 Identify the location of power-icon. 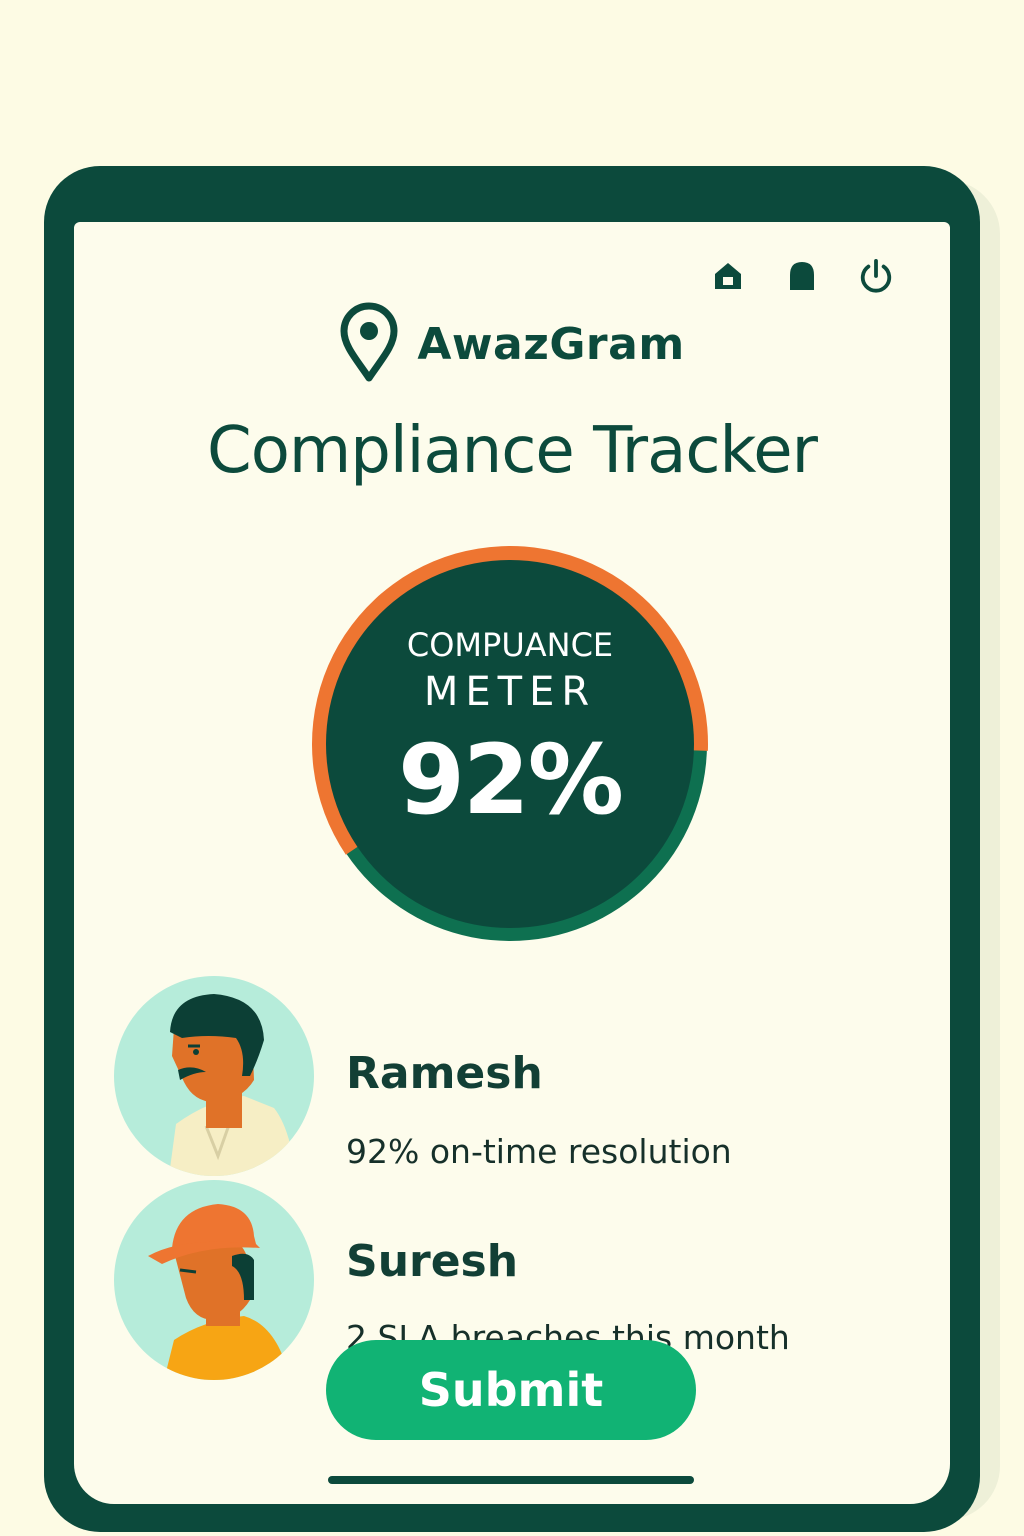
(876, 276).